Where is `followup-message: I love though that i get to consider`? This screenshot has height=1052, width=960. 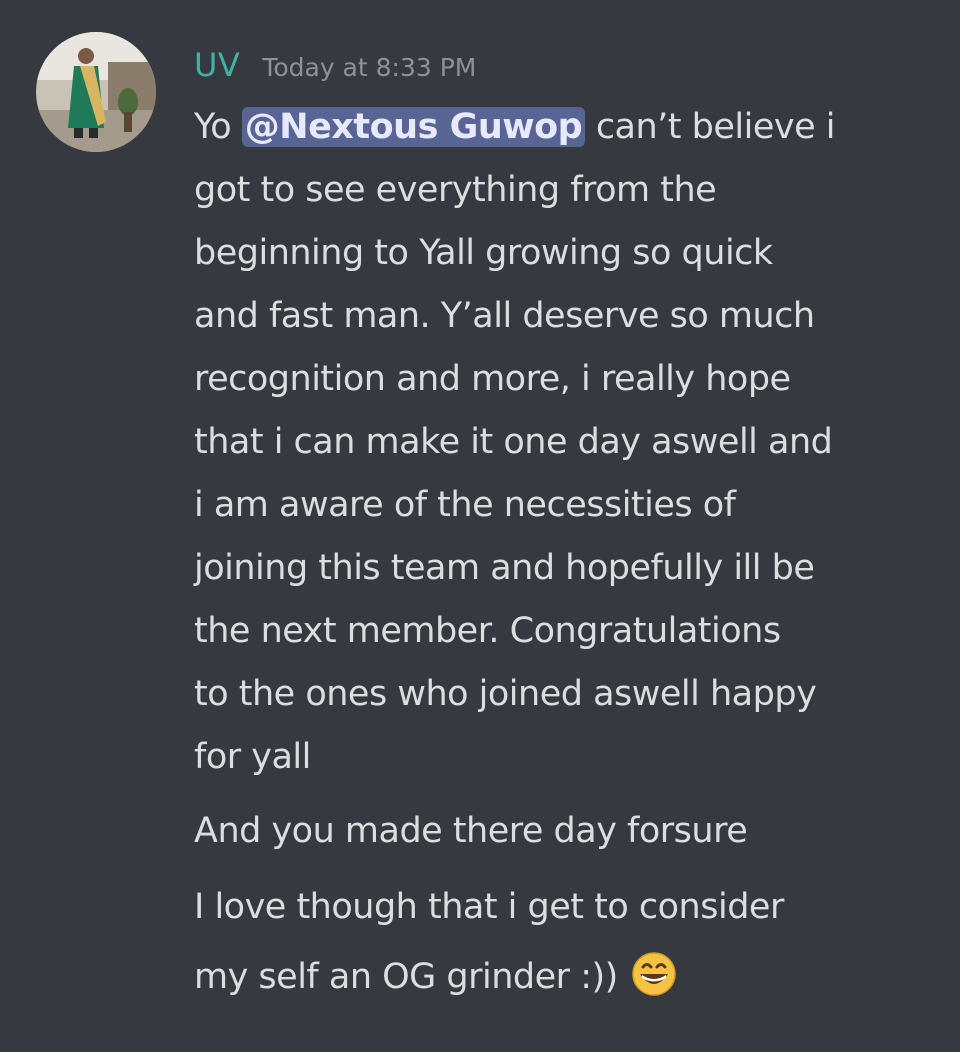 followup-message: I love though that i get to consider is located at coordinates (489, 907).